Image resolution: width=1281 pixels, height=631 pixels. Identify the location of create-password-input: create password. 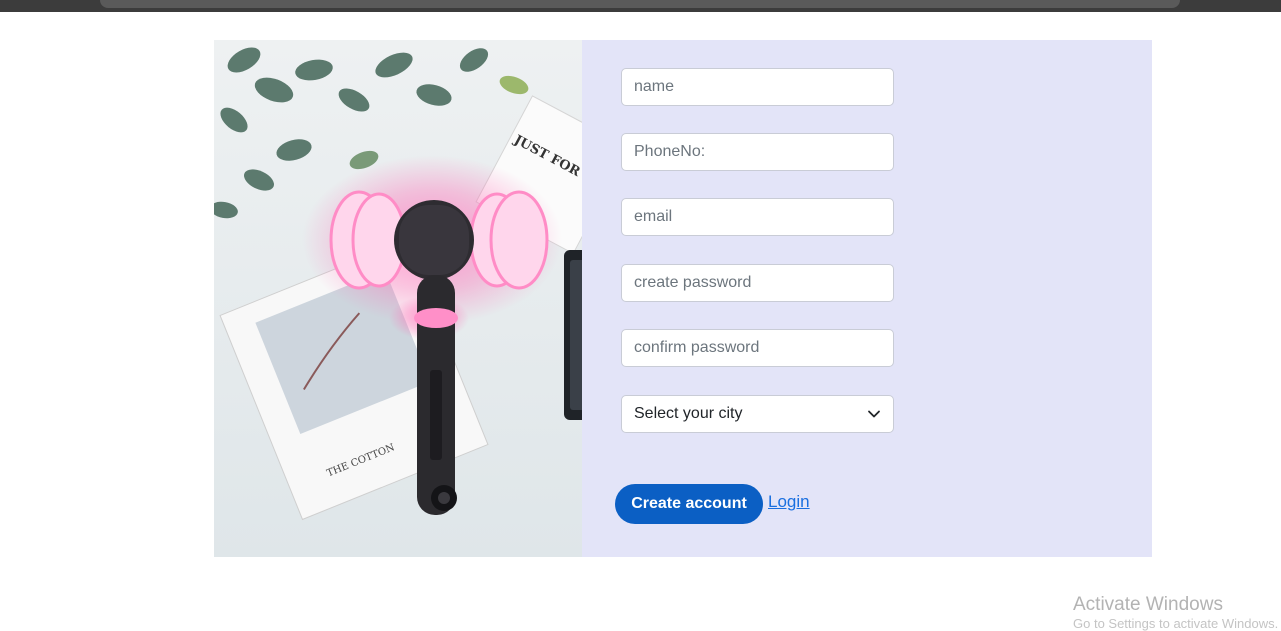
(757, 283).